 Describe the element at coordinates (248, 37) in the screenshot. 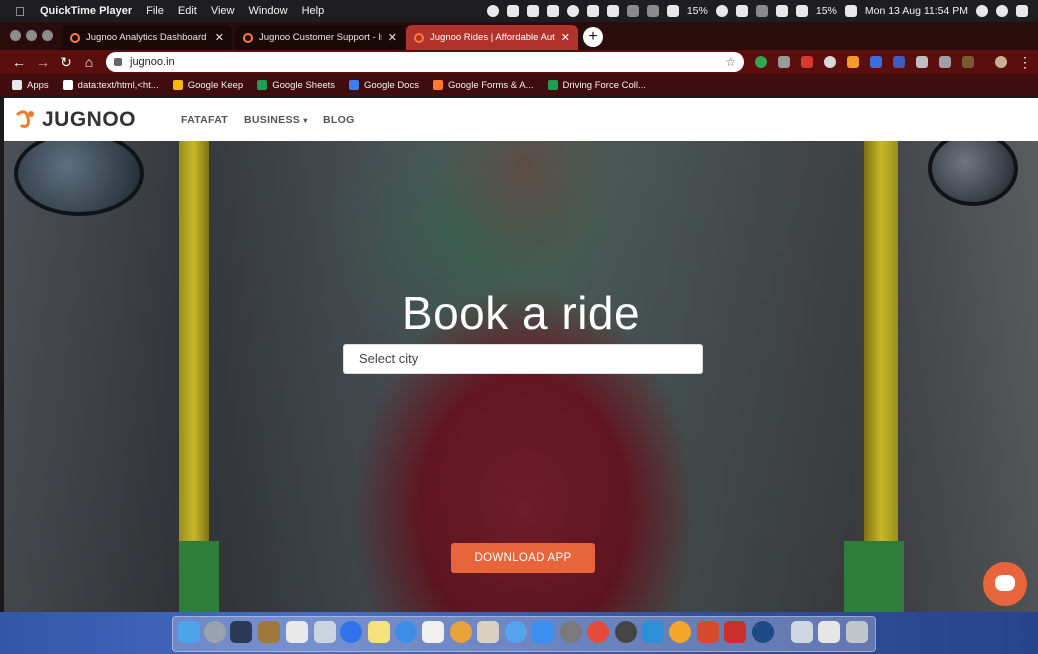

I see `jugnoo-favicon-icon` at that location.